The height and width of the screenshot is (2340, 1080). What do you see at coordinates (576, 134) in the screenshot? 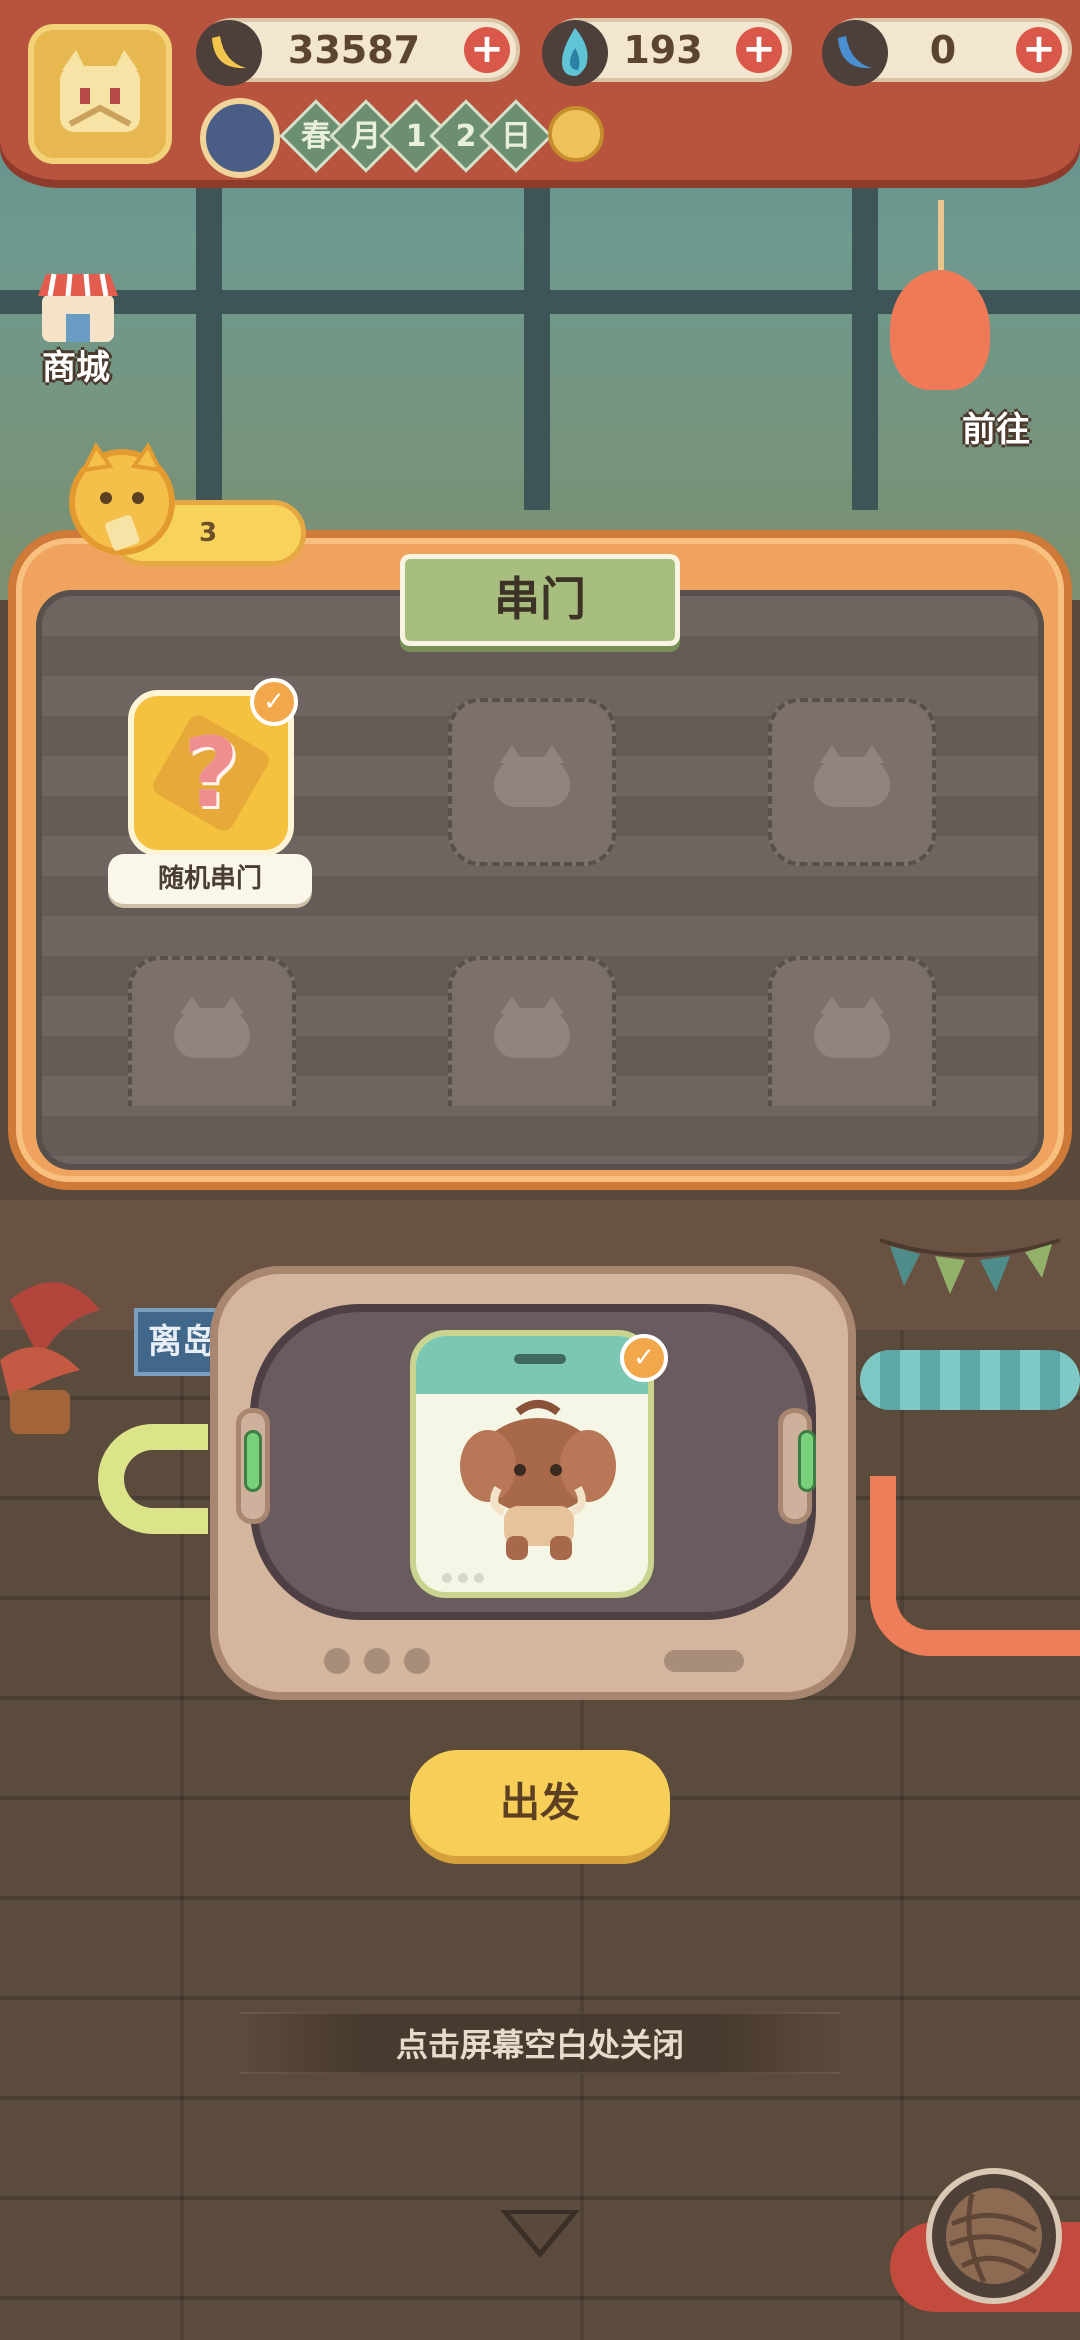
I see `sunny-weather-icon` at bounding box center [576, 134].